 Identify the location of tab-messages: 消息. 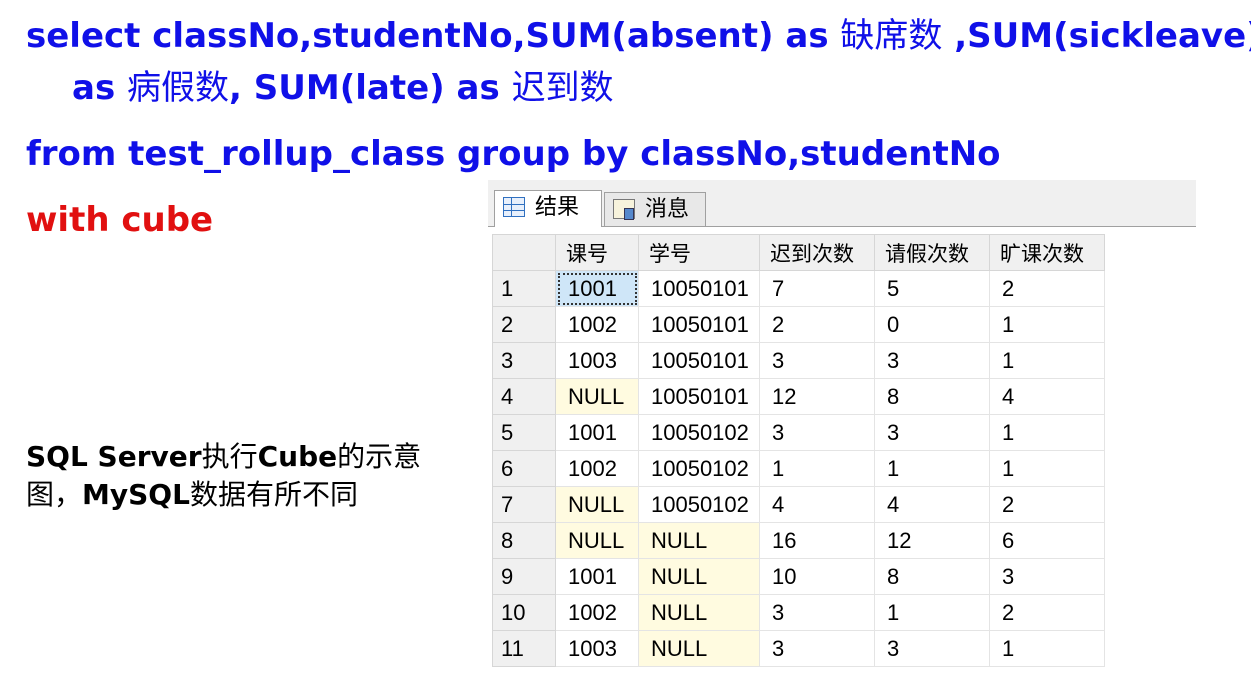
(655, 209).